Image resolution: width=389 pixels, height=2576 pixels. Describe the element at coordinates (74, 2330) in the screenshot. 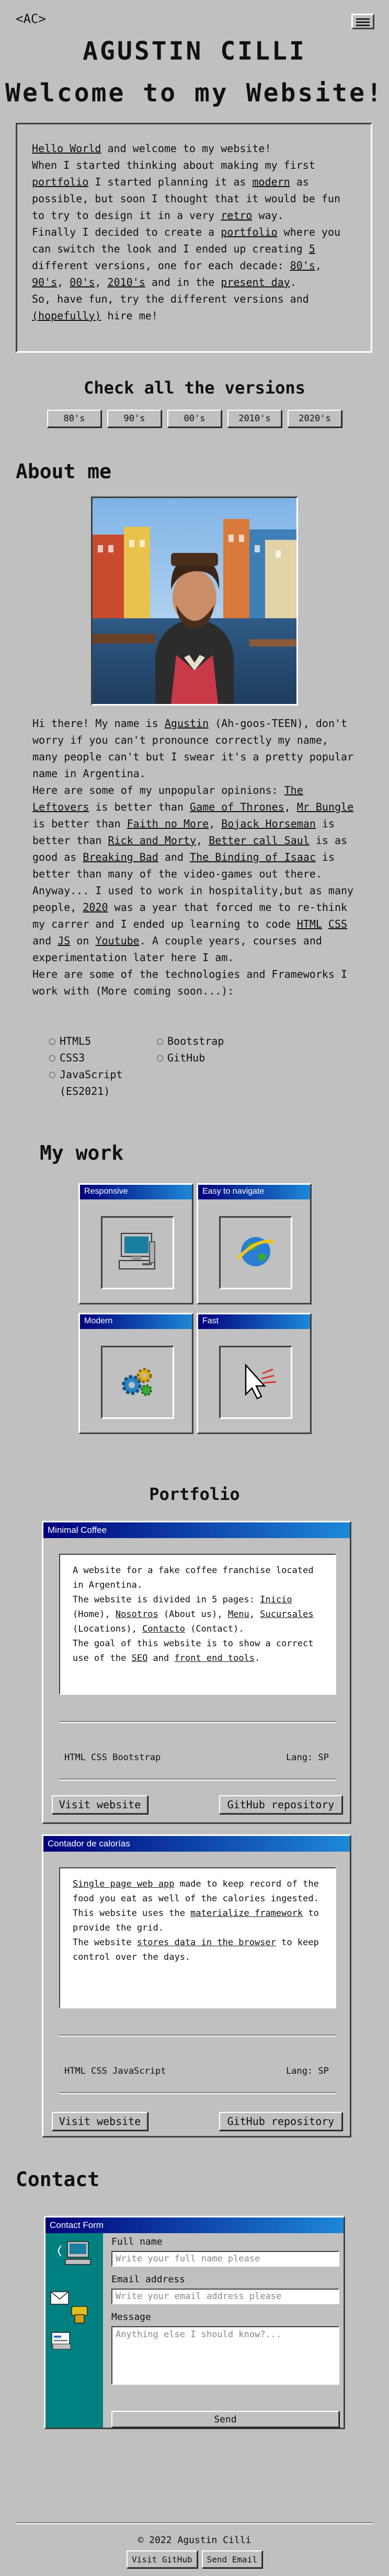

I see `contact-sidebar` at that location.